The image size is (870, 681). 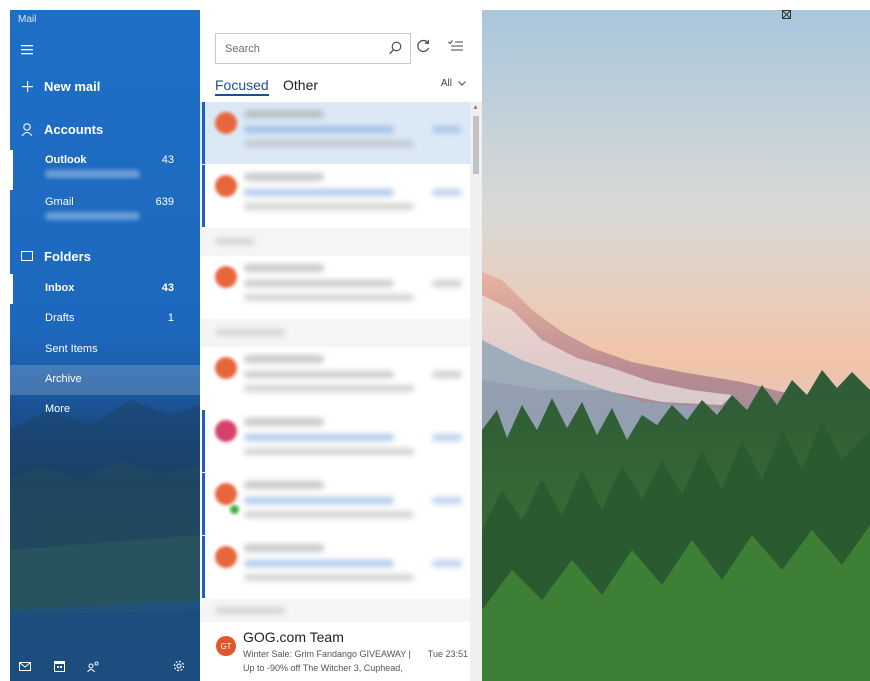 What do you see at coordinates (63, 379) in the screenshot?
I see `folder-name: Archive` at bounding box center [63, 379].